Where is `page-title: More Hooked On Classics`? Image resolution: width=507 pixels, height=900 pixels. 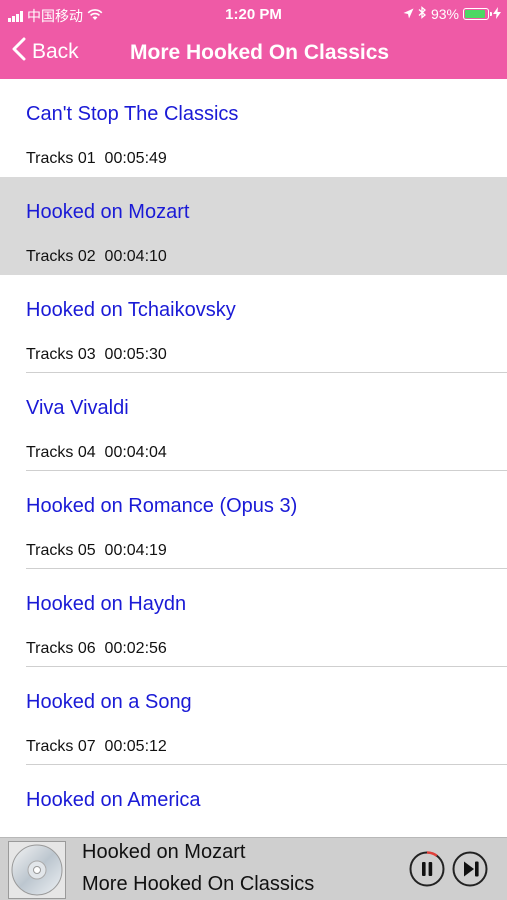
page-title: More Hooked On Classics is located at coordinates (260, 52).